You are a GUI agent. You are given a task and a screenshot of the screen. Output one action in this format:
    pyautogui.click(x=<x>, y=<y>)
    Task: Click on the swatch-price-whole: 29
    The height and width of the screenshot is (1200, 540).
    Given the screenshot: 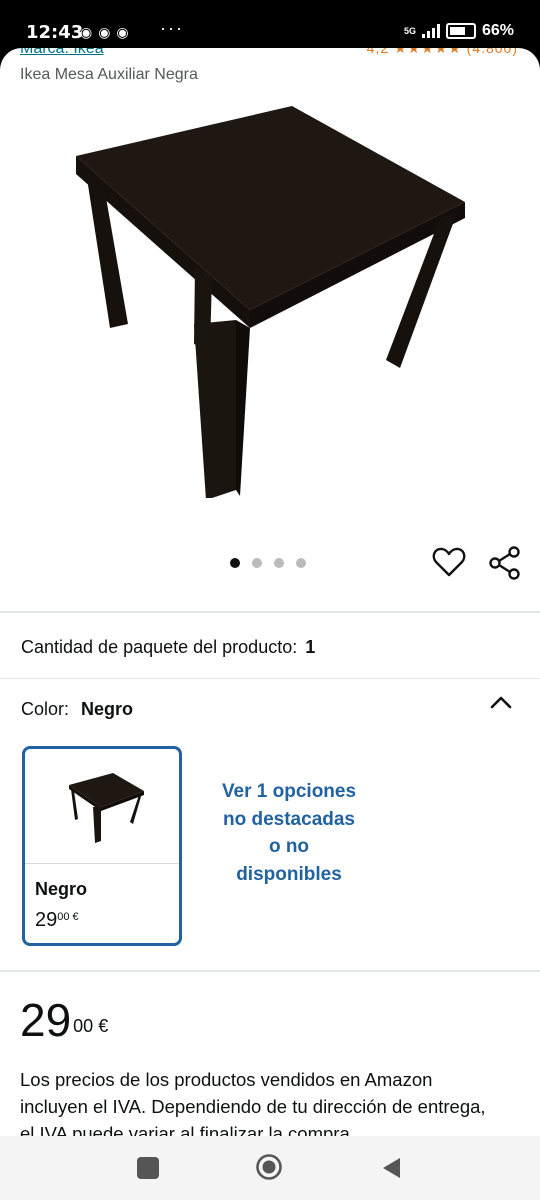 What is the action you would take?
    pyautogui.click(x=46, y=920)
    